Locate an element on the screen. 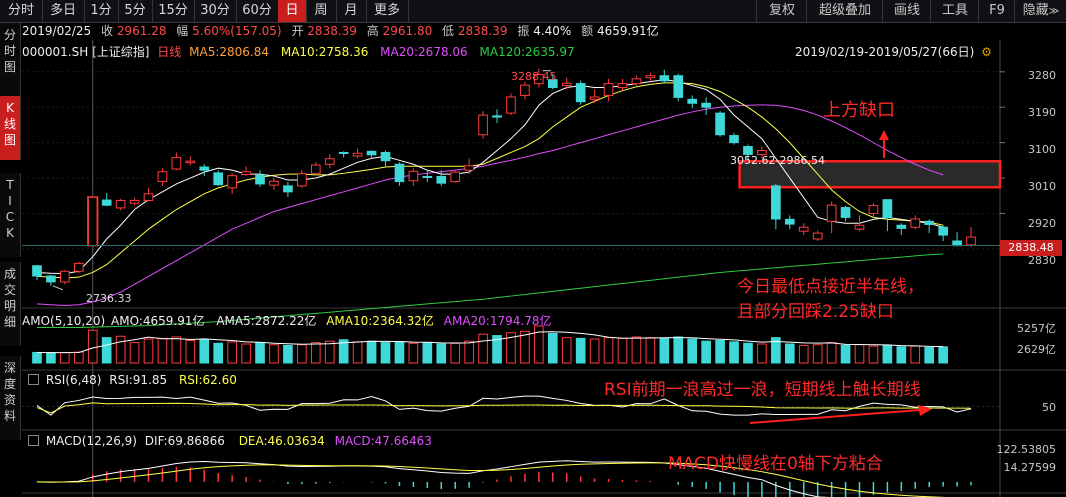  rsi2-value: RSI:62.60 is located at coordinates (207, 380).